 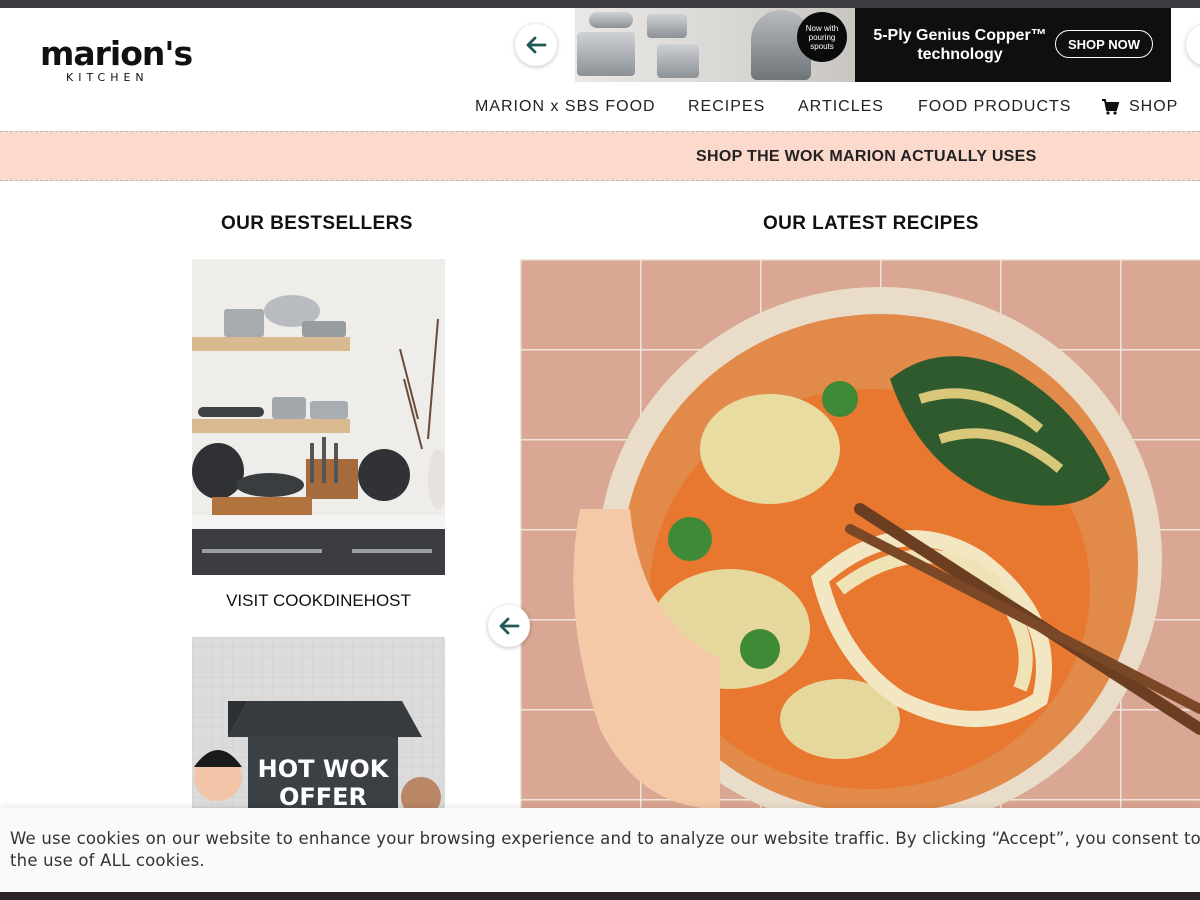 I want to click on recipes-prev-button, so click(x=509, y=626).